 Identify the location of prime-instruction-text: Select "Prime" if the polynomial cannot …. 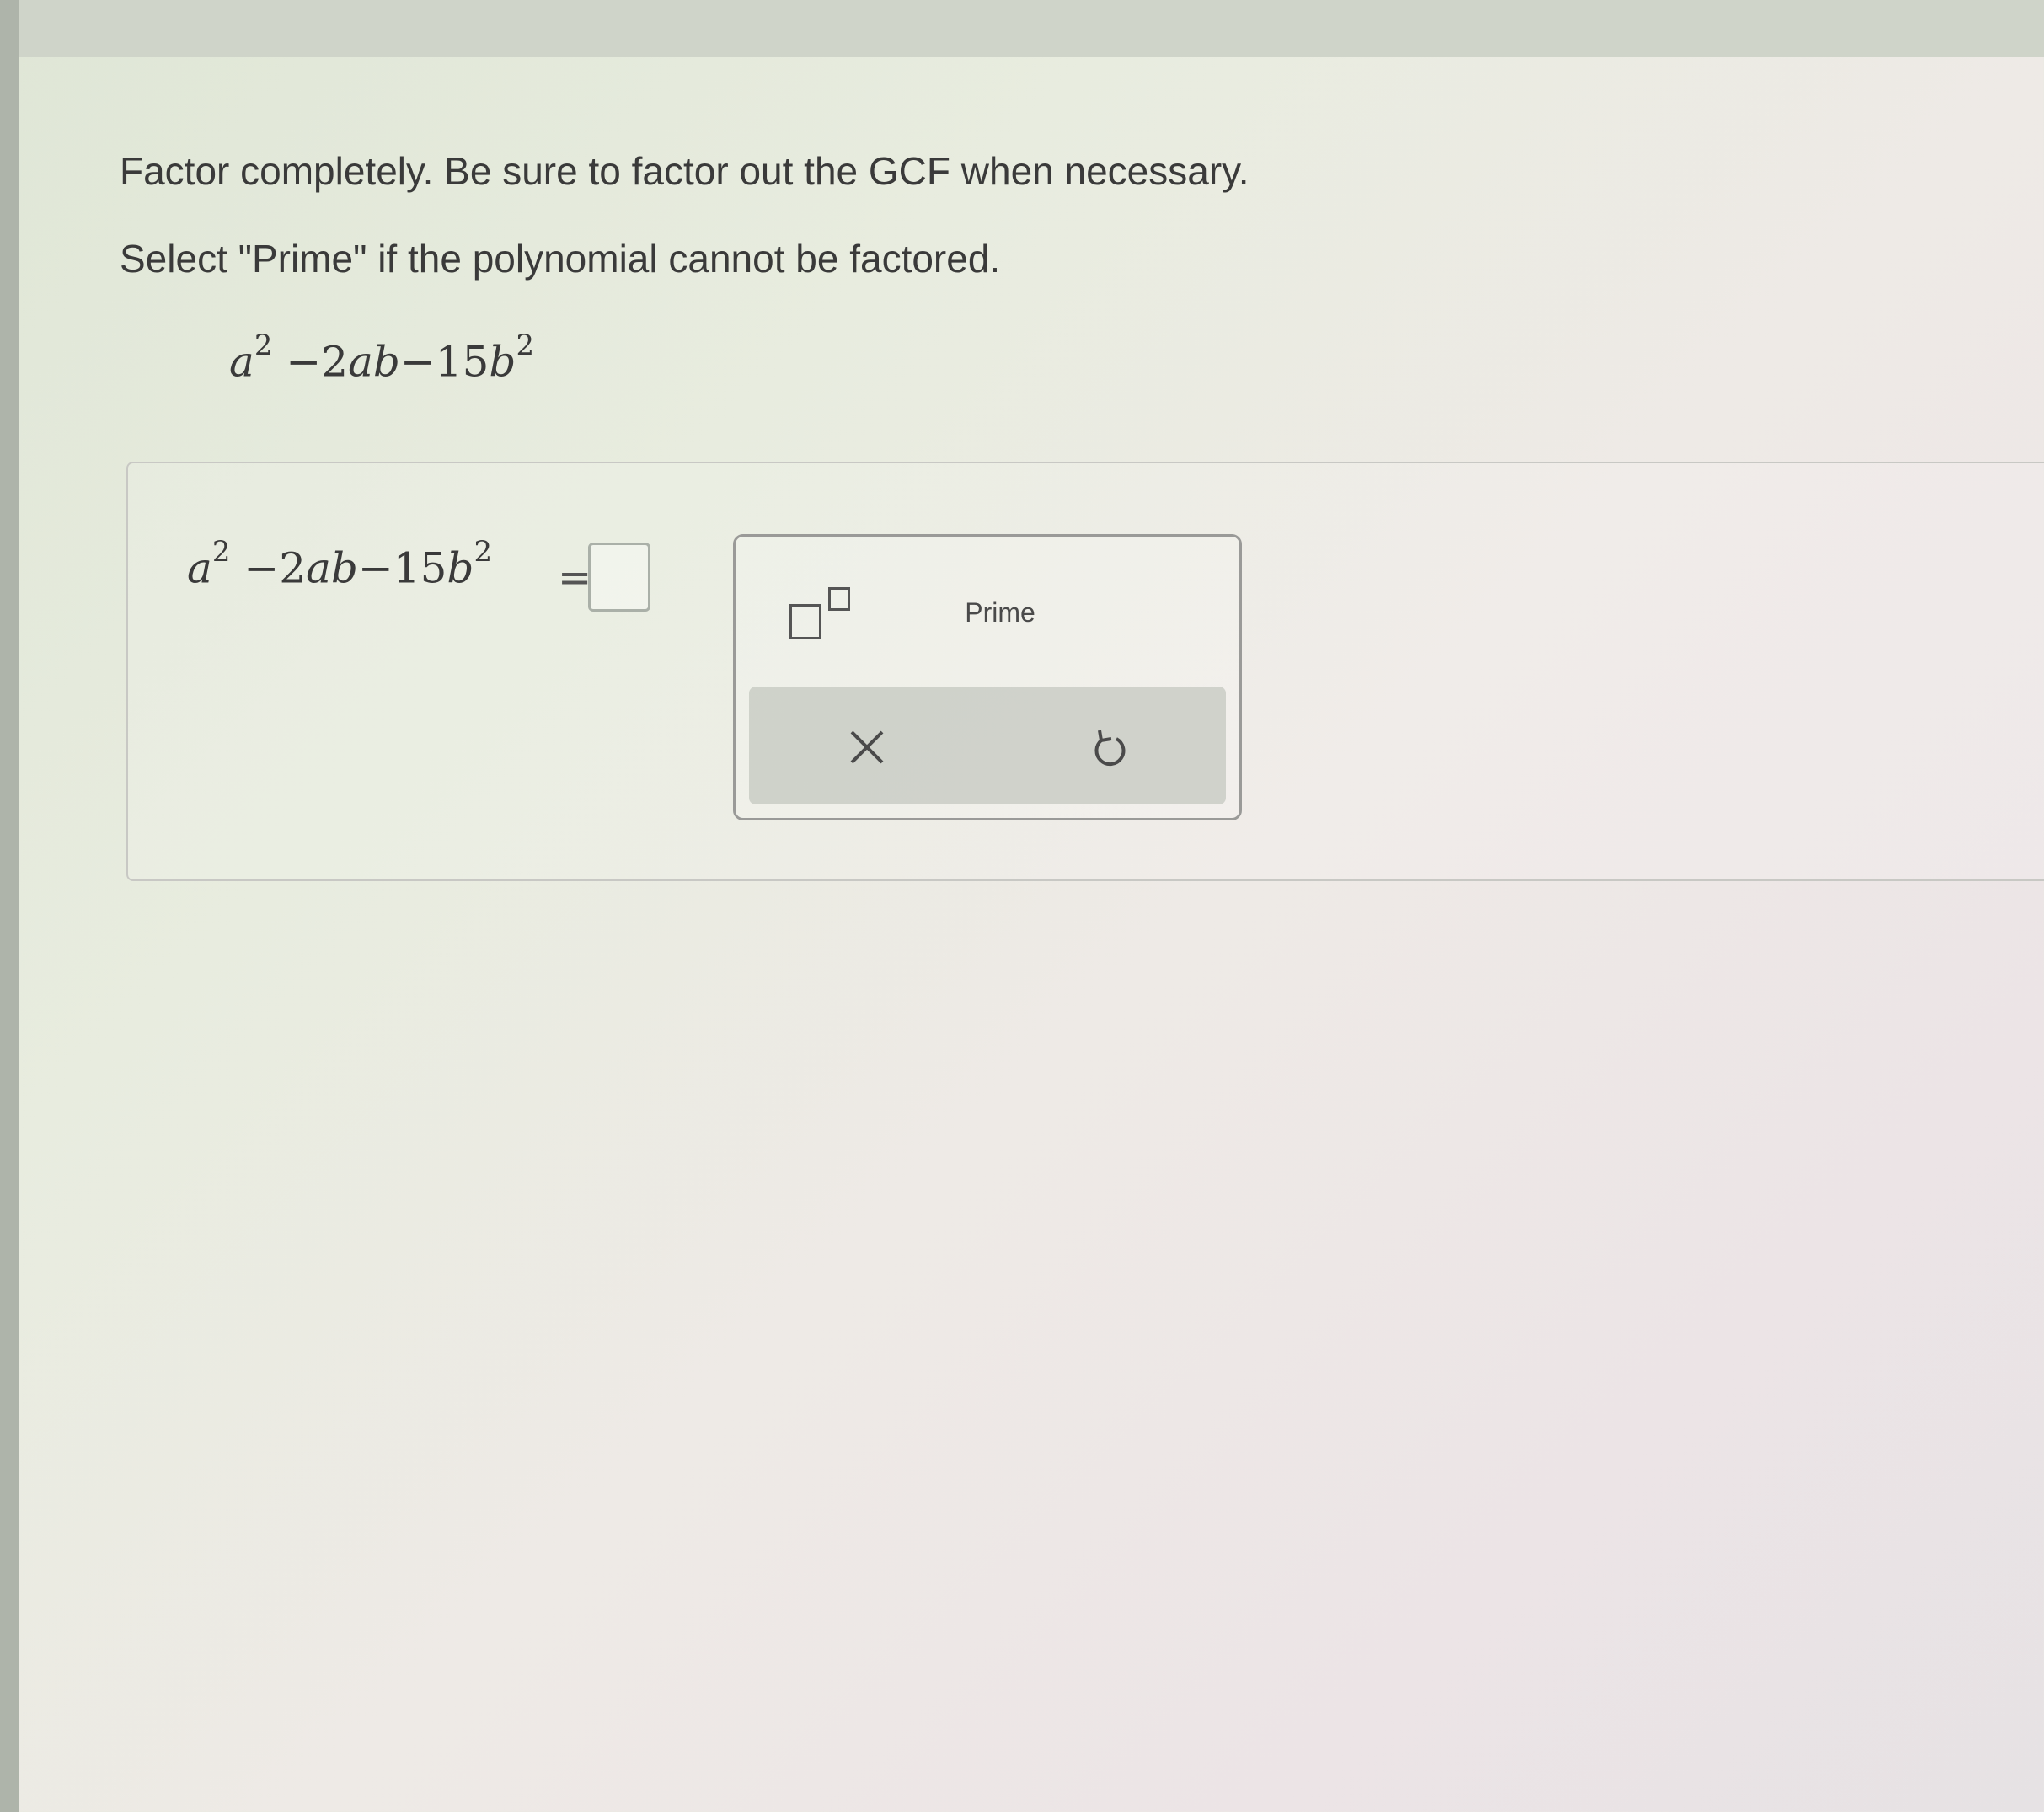
(560, 259).